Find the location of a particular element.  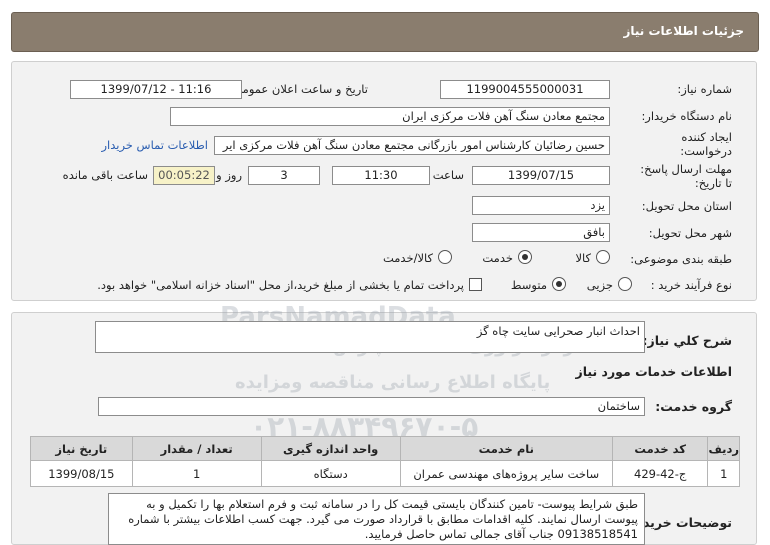

province-label: استان محل تحویل: is located at coordinates (686, 206).